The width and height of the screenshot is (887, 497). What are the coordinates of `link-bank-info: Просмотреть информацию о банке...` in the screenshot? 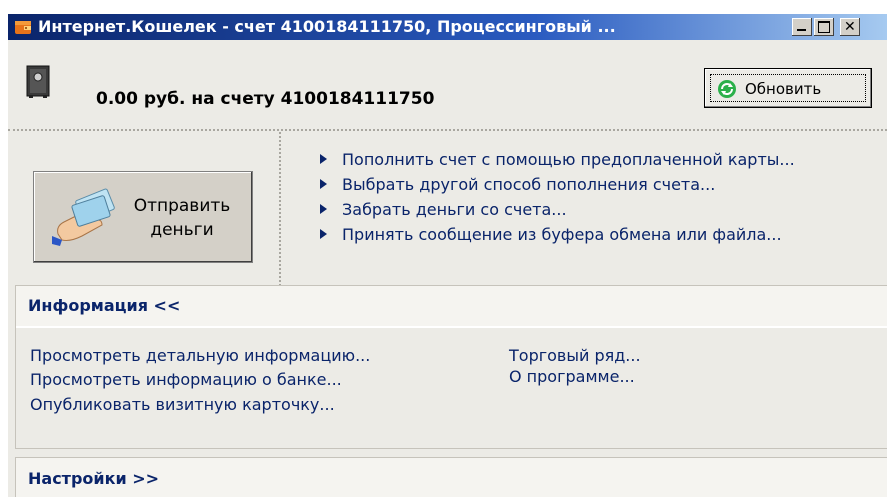 It's located at (186, 380).